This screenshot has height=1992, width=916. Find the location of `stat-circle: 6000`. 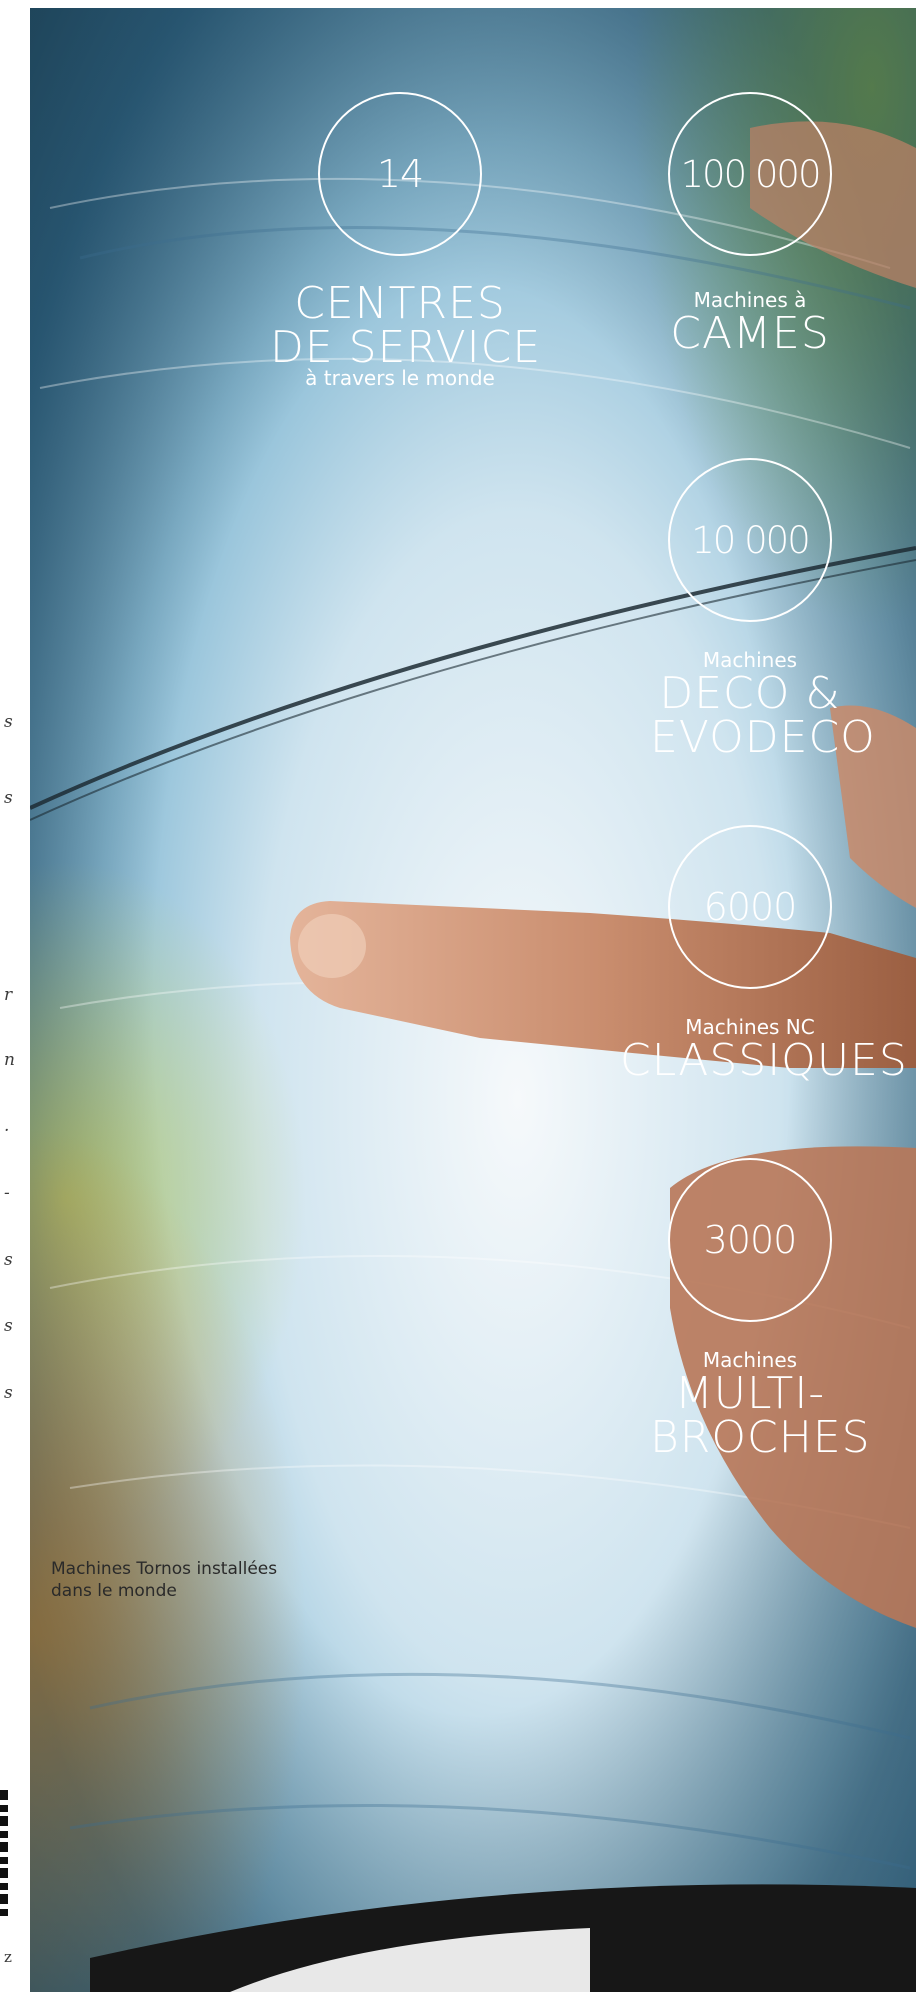

stat-circle: 6000 is located at coordinates (750, 907).